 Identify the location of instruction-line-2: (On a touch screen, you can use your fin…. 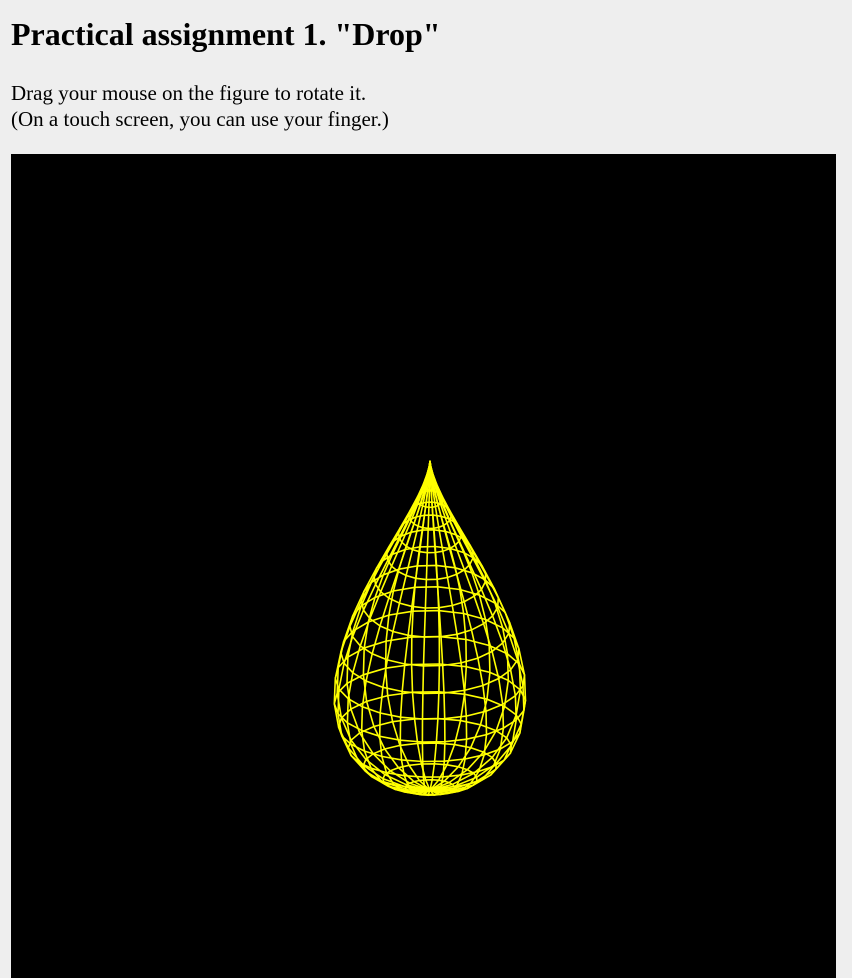
(200, 119).